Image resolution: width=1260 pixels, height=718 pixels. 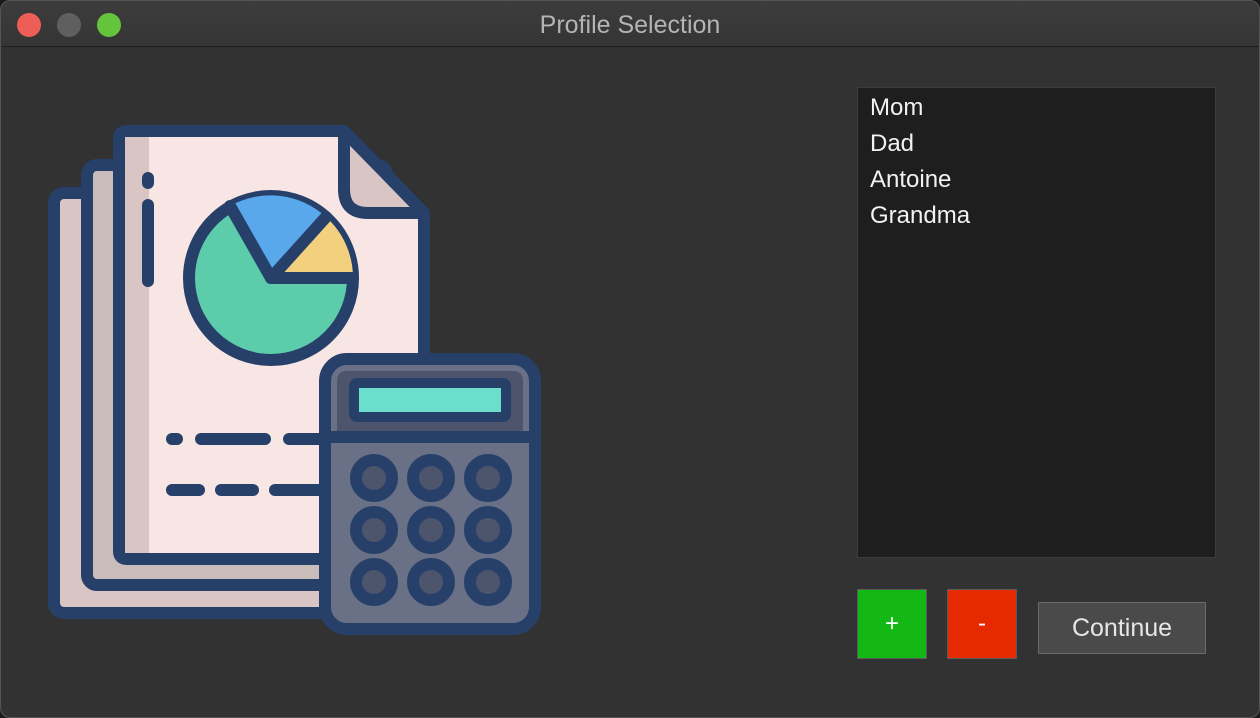 I want to click on title-bar: Profile Selection, so click(x=630, y=24).